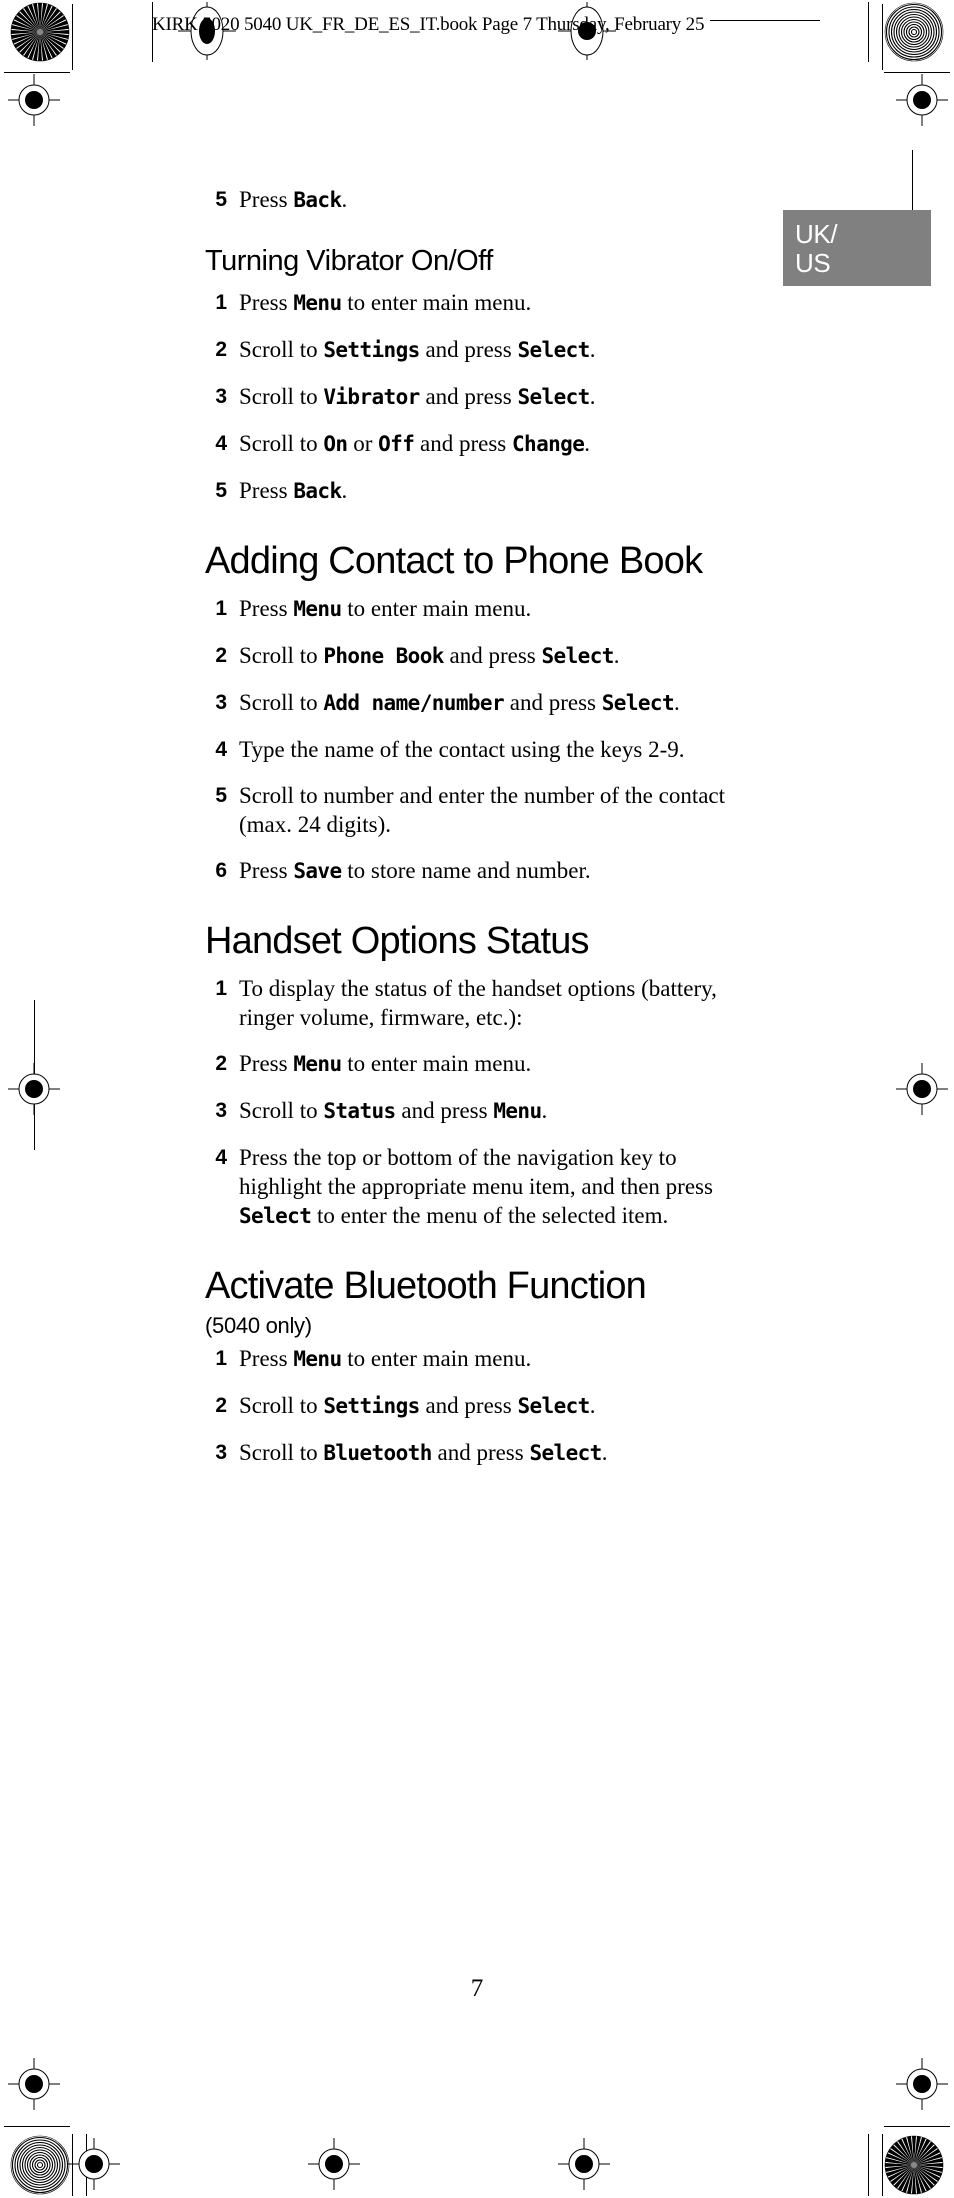  Describe the element at coordinates (490, 1215) in the screenshot. I see `step-text-run: to enter the menu of the selected item.` at that location.